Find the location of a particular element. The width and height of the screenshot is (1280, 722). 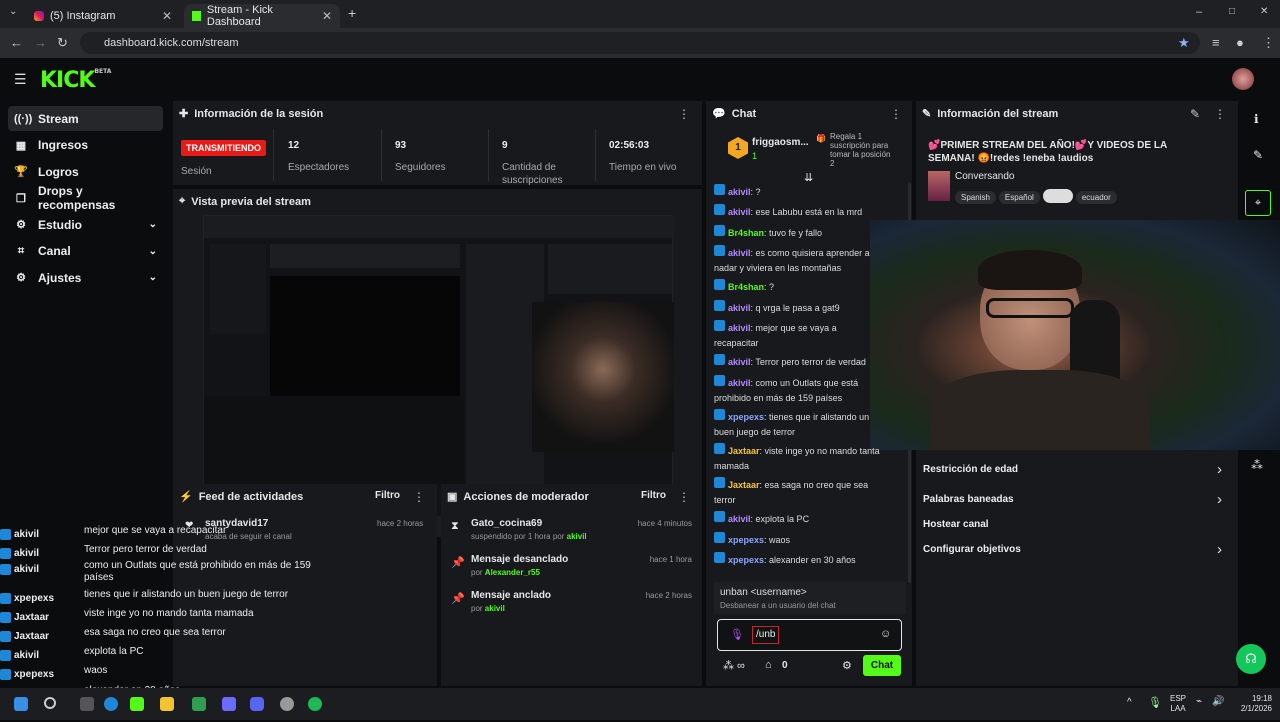

minimize-button: – is located at coordinates (1199, 12).